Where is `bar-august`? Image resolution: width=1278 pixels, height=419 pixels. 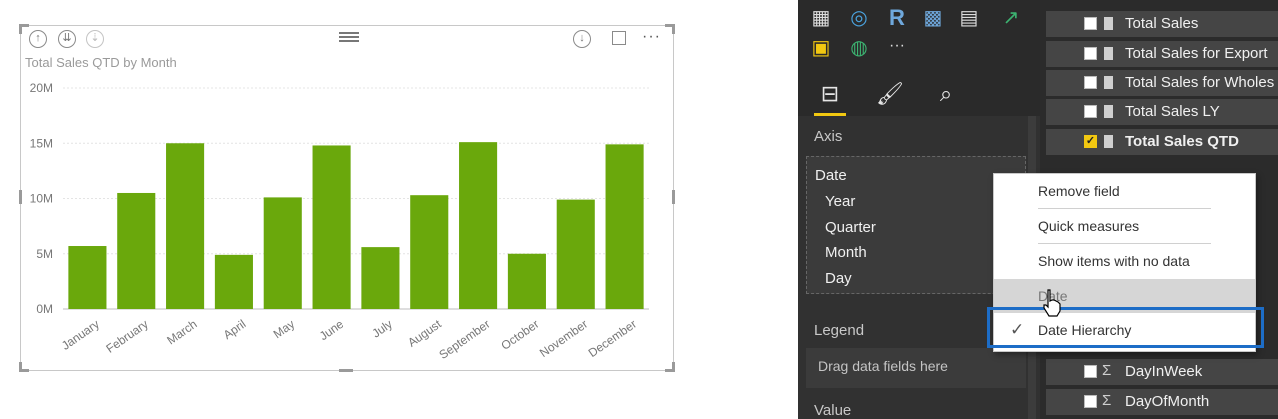
bar-august is located at coordinates (429, 252).